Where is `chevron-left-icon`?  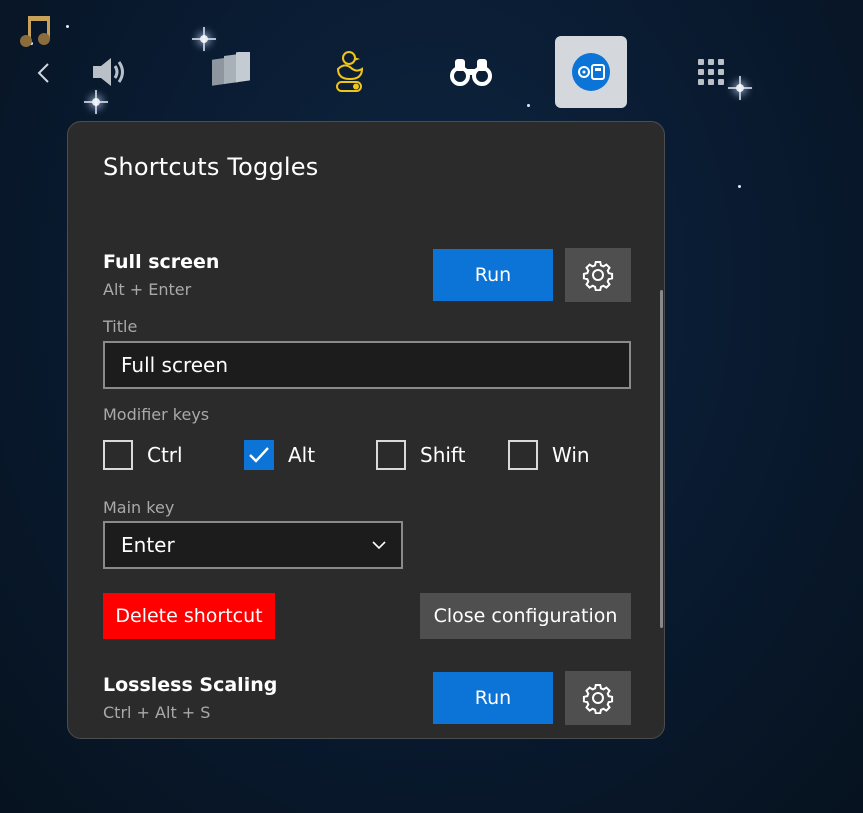
chevron-left-icon is located at coordinates (43, 73).